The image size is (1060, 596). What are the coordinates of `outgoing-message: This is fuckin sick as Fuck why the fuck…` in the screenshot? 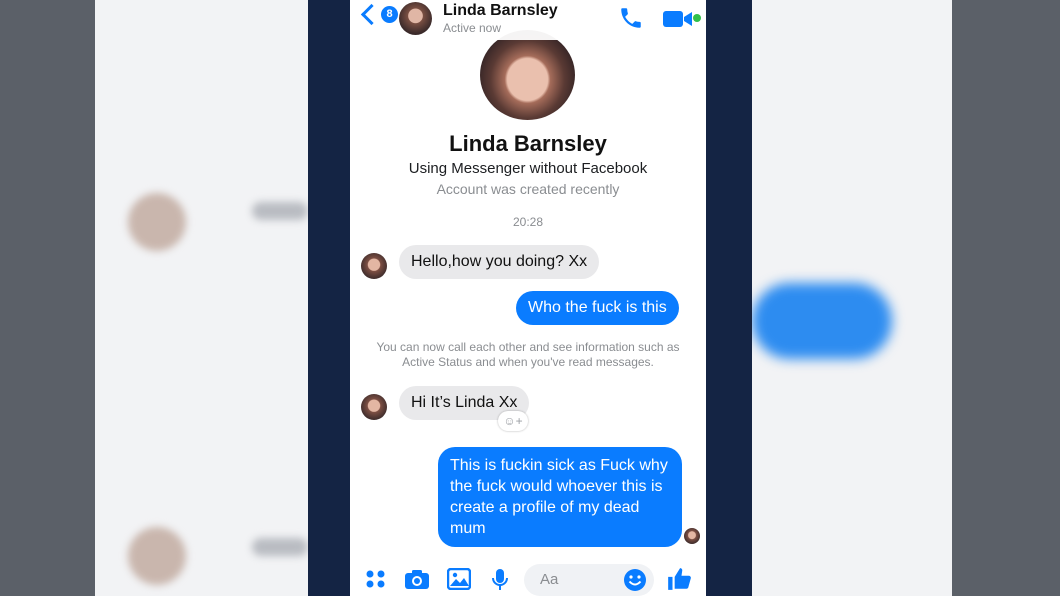 It's located at (560, 497).